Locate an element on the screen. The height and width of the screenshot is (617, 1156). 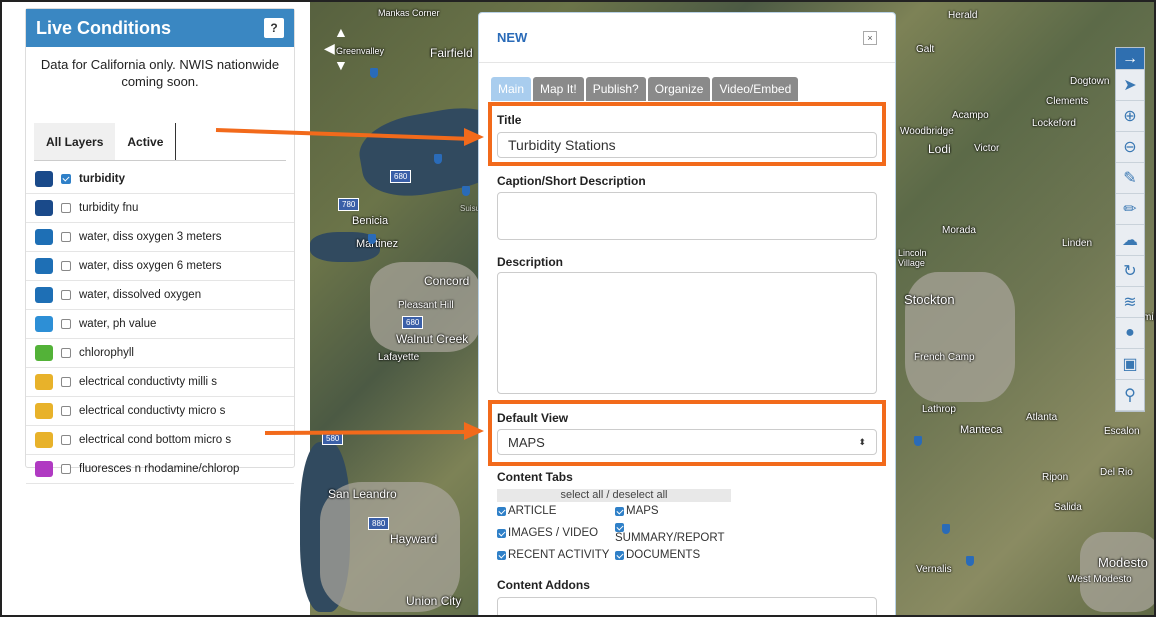
map-label: West Modesto is located at coordinates (1100, 579).